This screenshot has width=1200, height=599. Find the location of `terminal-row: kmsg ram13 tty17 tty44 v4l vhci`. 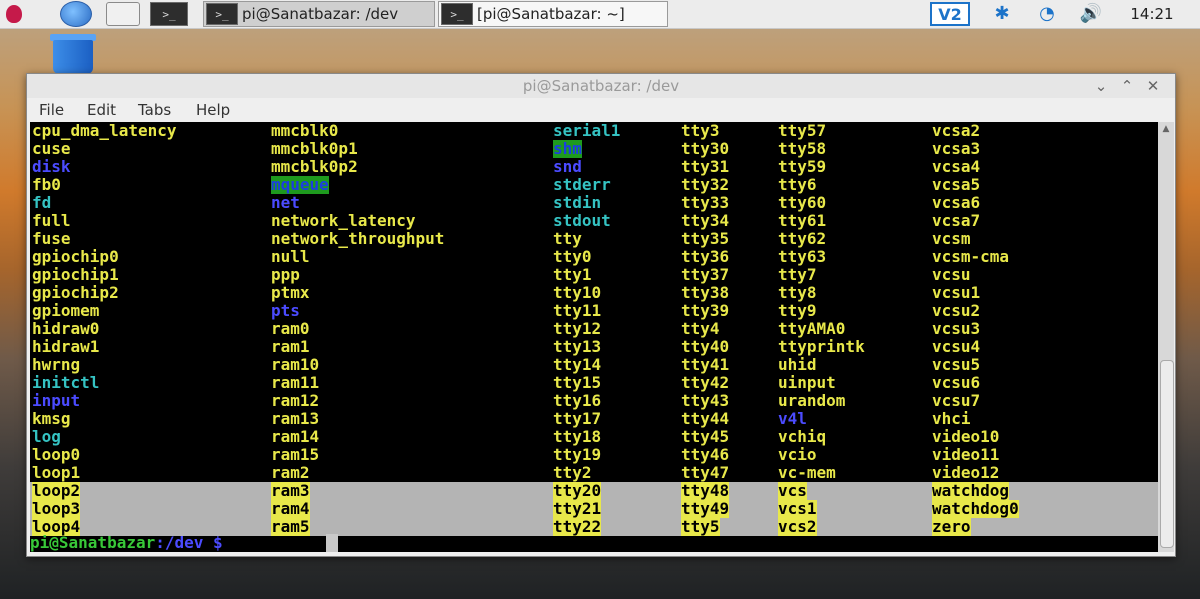

terminal-row: kmsg ram13 tty17 tty44 v4l vhci is located at coordinates (594, 419).